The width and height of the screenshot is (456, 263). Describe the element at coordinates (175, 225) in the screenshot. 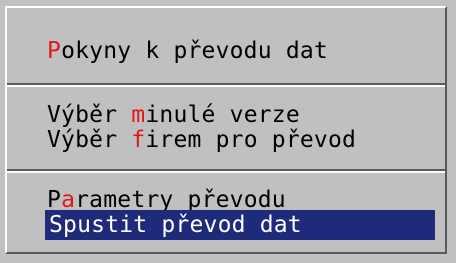

I see `menu-item-label: Spustit převod dat` at that location.